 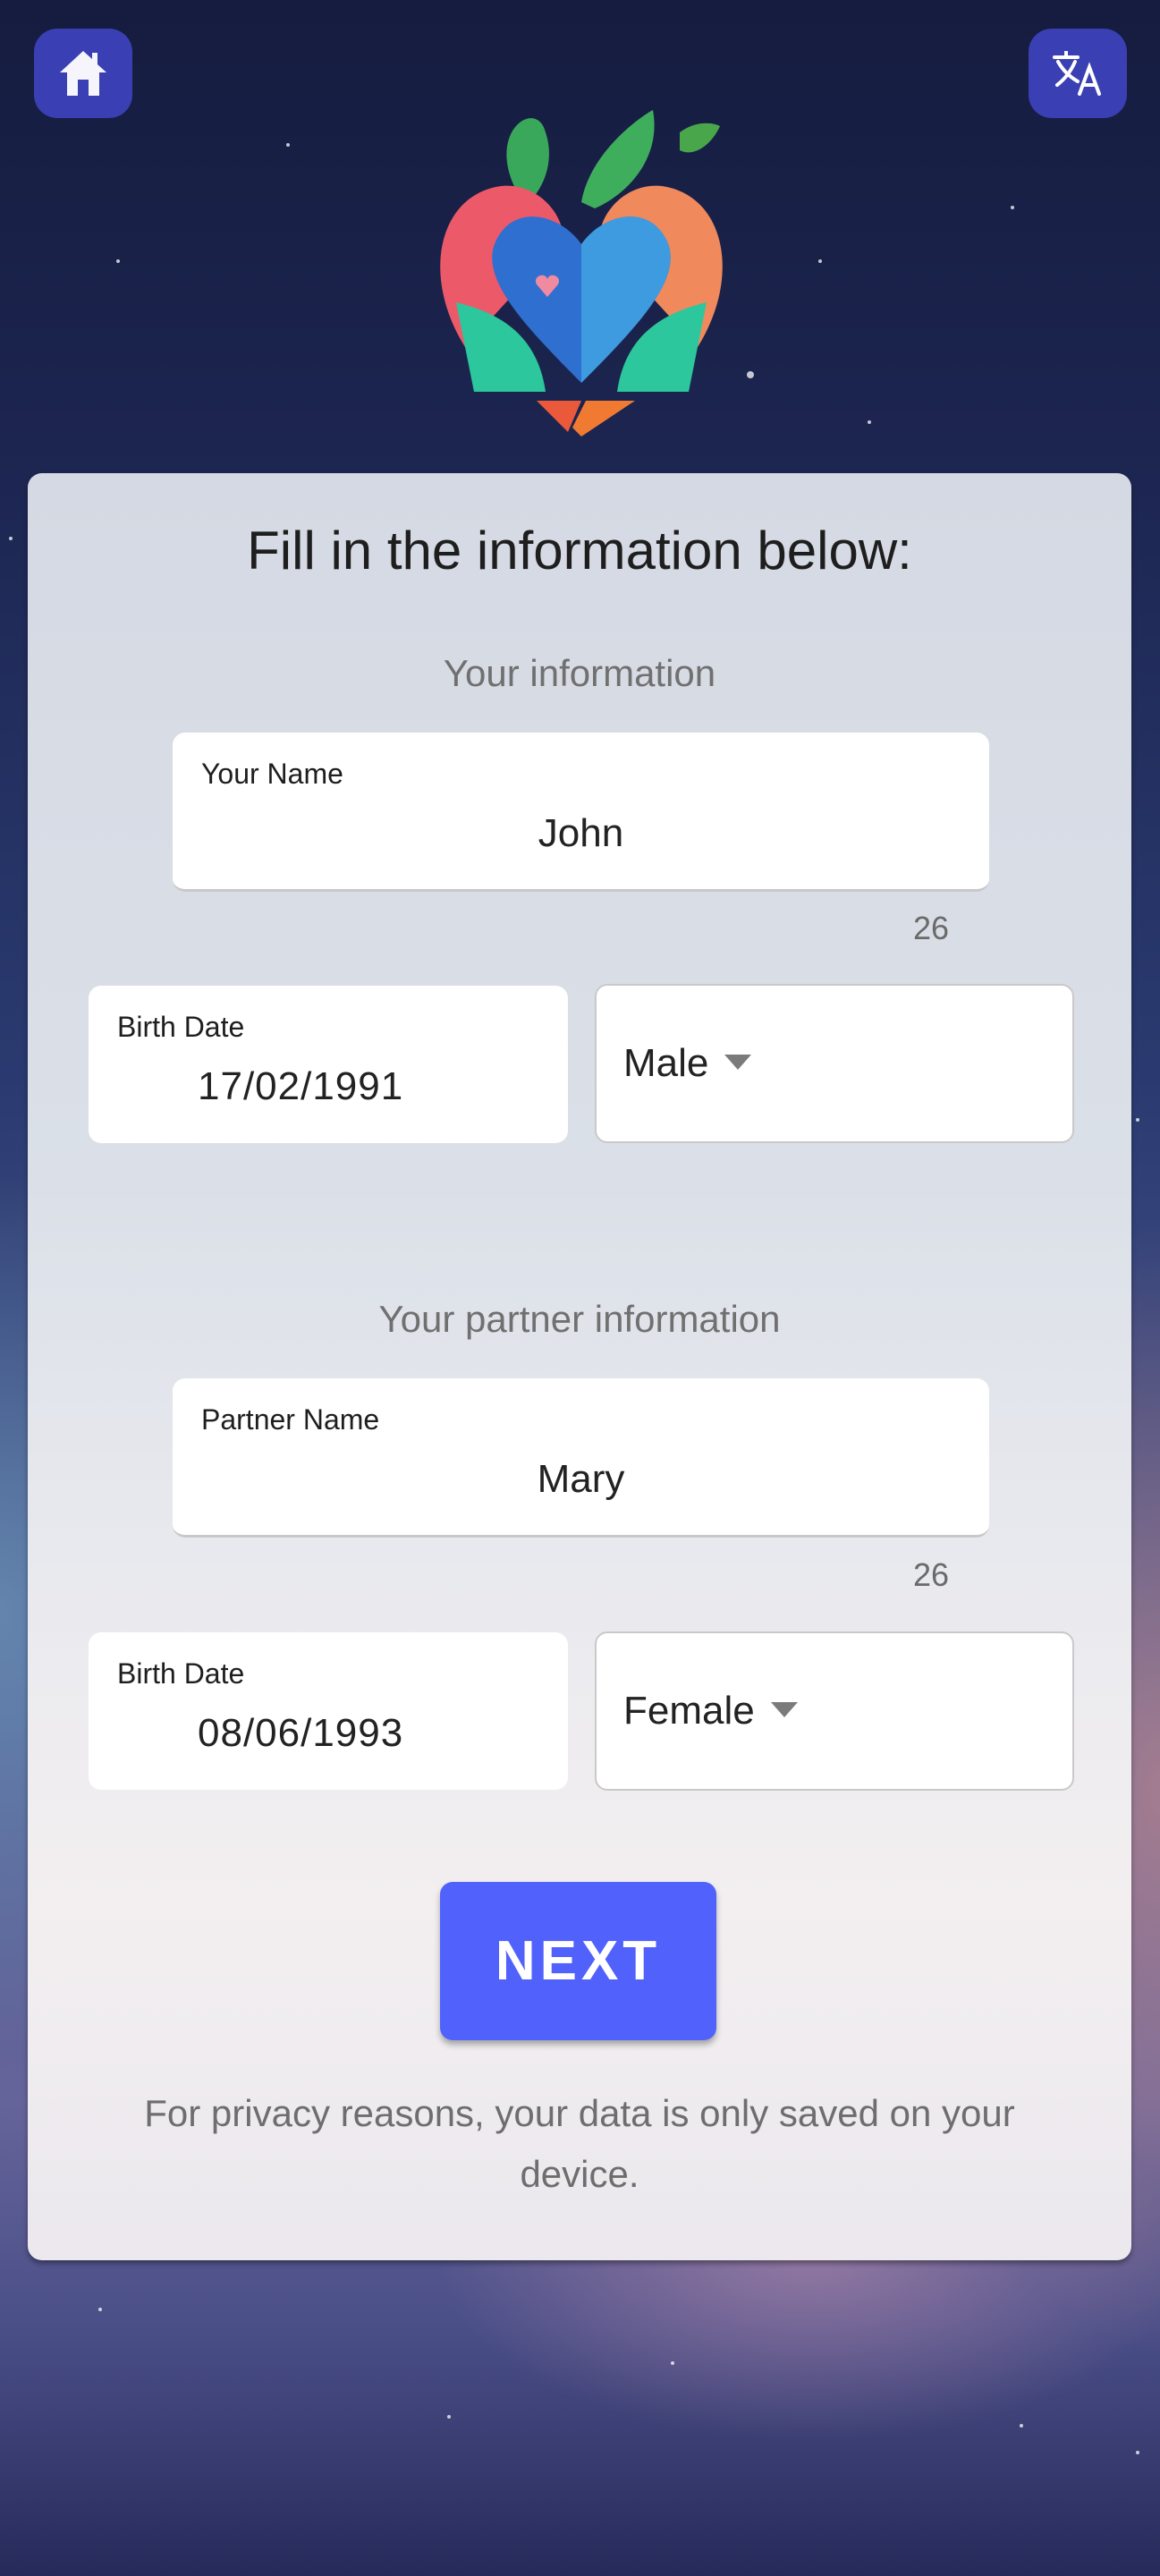 I want to click on translate-icon, so click(x=1077, y=73).